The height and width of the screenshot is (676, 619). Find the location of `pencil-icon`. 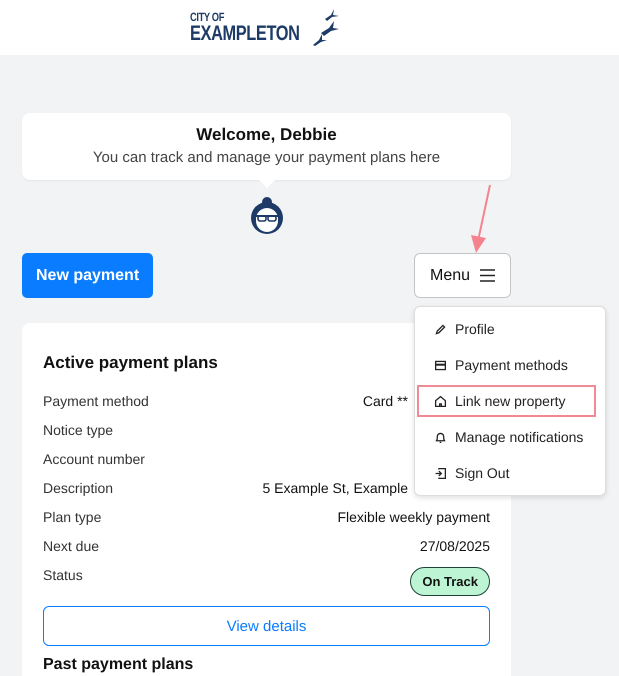

pencil-icon is located at coordinates (440, 329).